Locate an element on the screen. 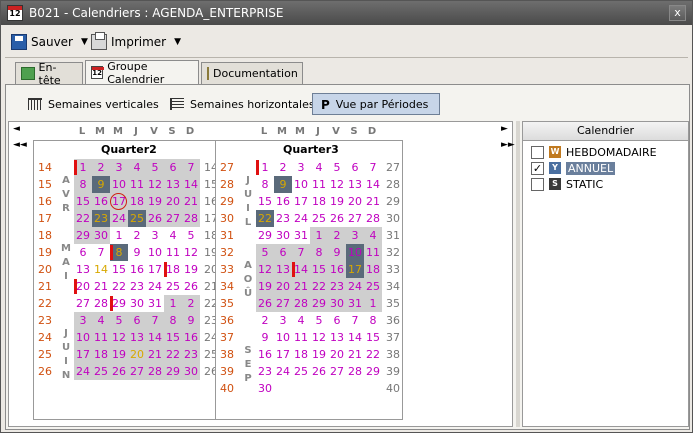 The width and height of the screenshot is (693, 433). day-cell: 1 is located at coordinates (119, 235).